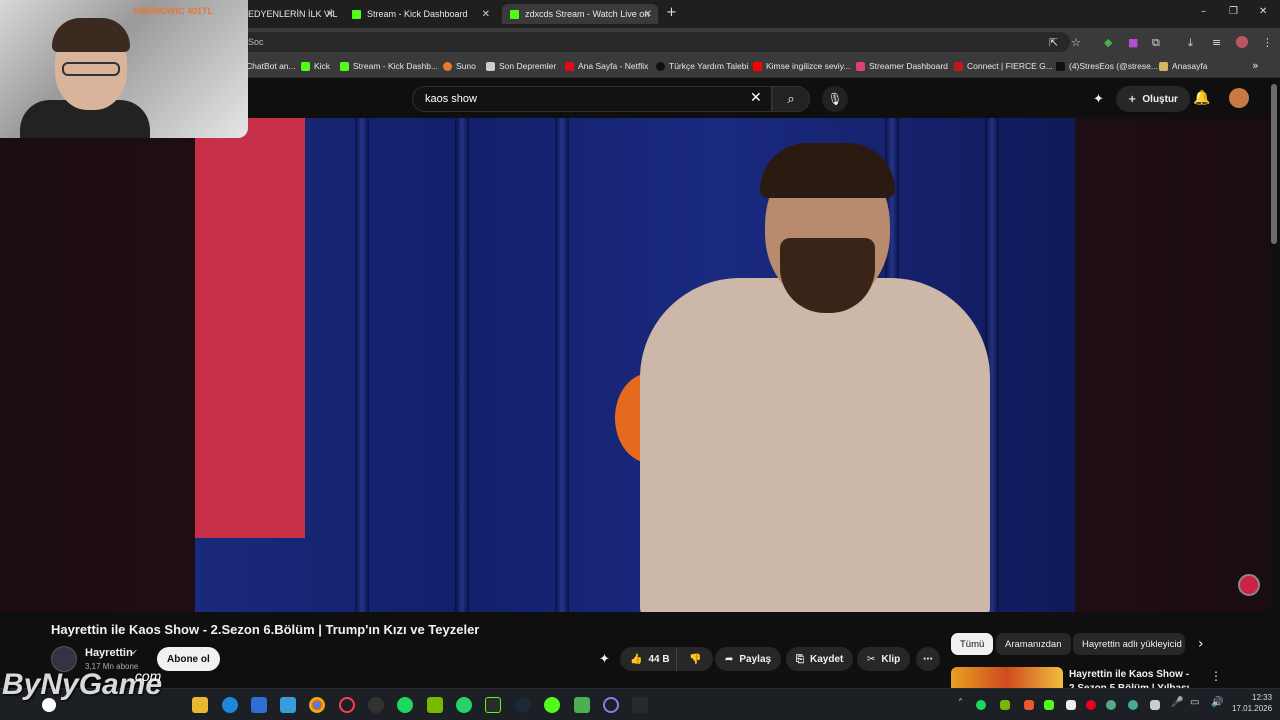  What do you see at coordinates (1217, 702) in the screenshot?
I see `volume-icon: 🔊` at bounding box center [1217, 702].